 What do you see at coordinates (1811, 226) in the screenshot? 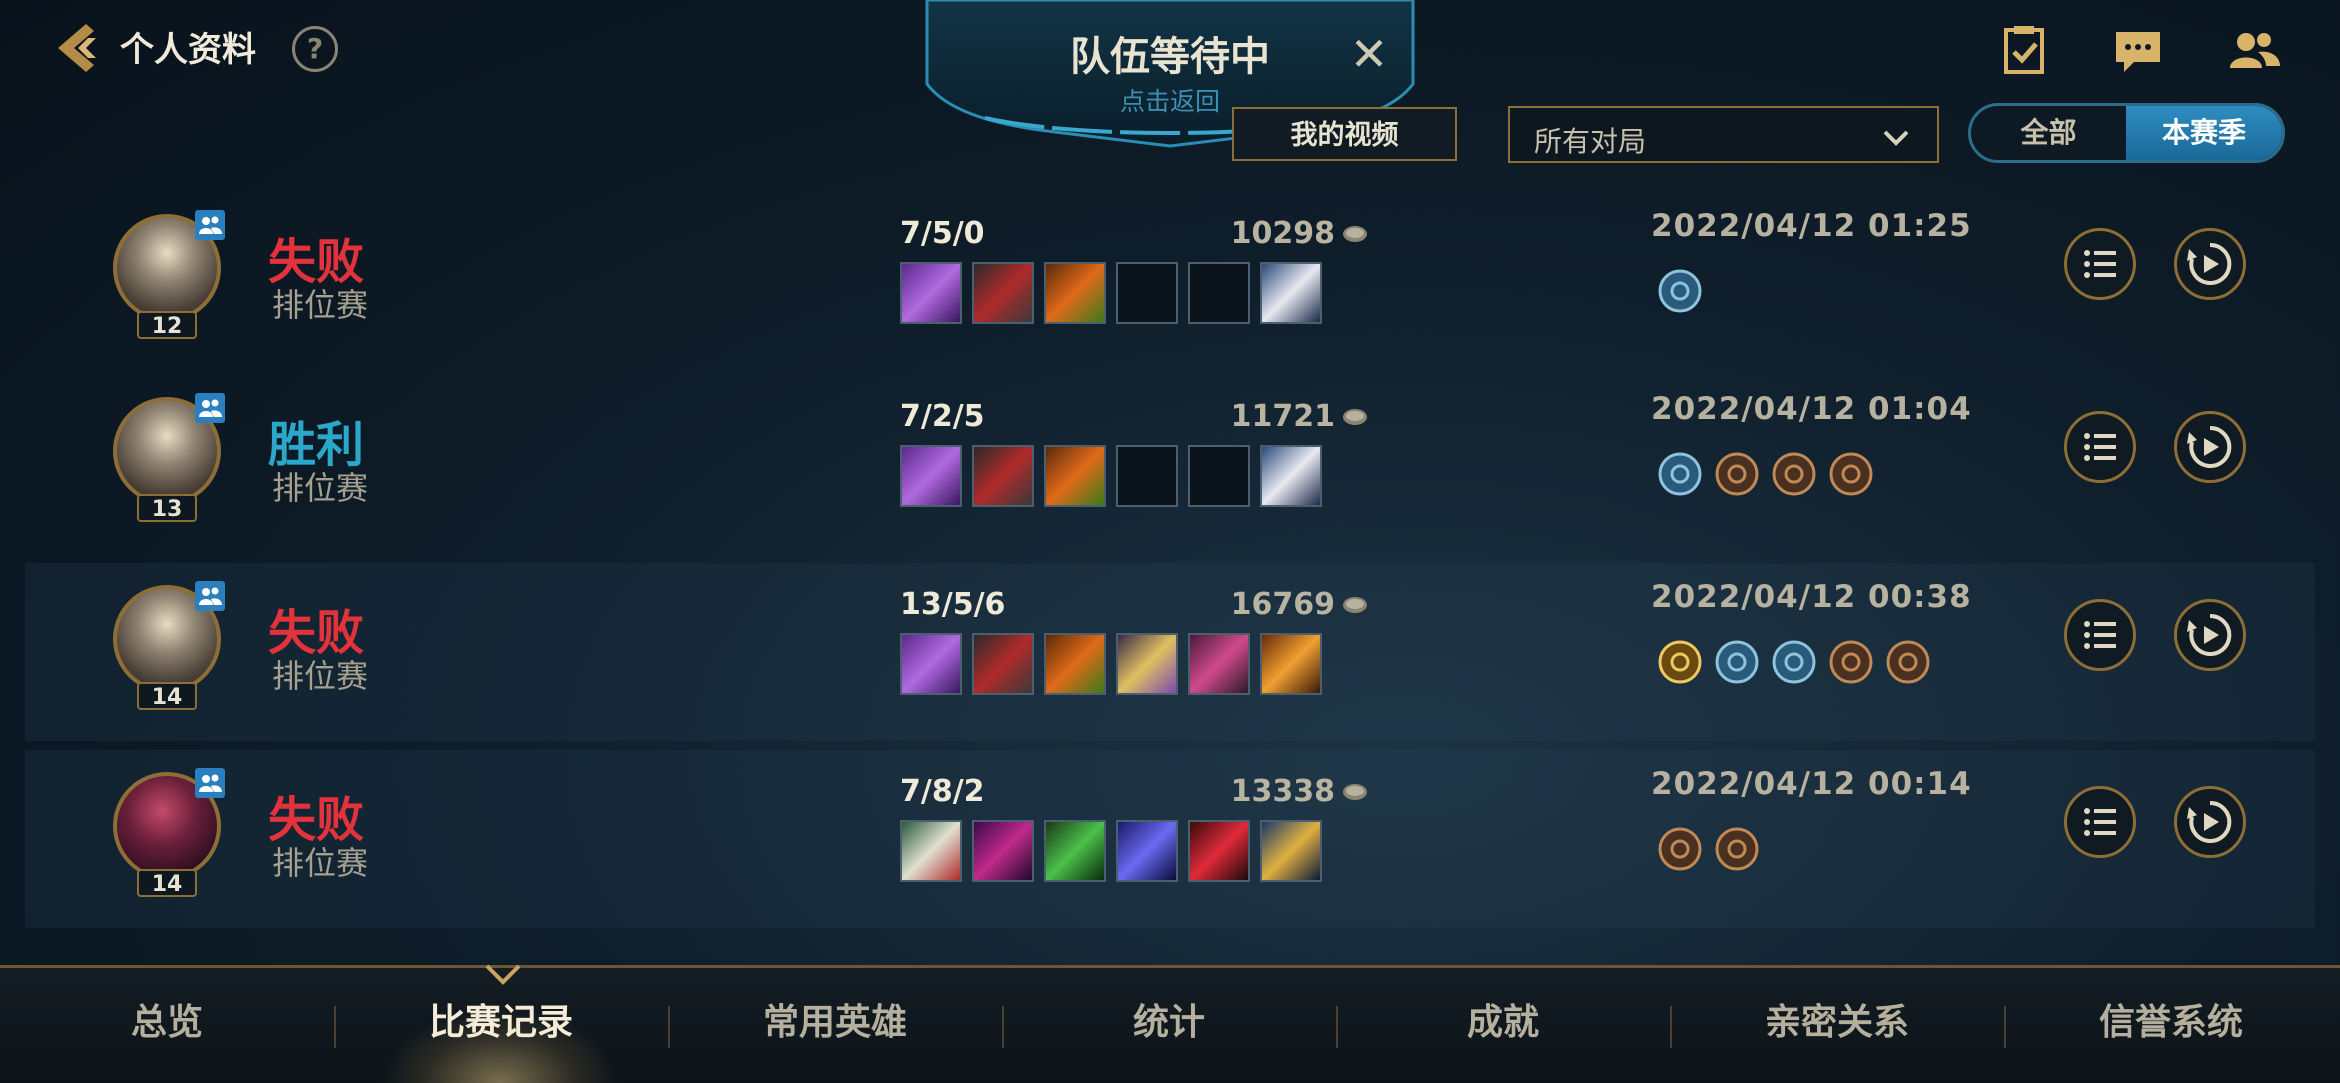
I see `match-date: 2022/04/12 01:25` at bounding box center [1811, 226].